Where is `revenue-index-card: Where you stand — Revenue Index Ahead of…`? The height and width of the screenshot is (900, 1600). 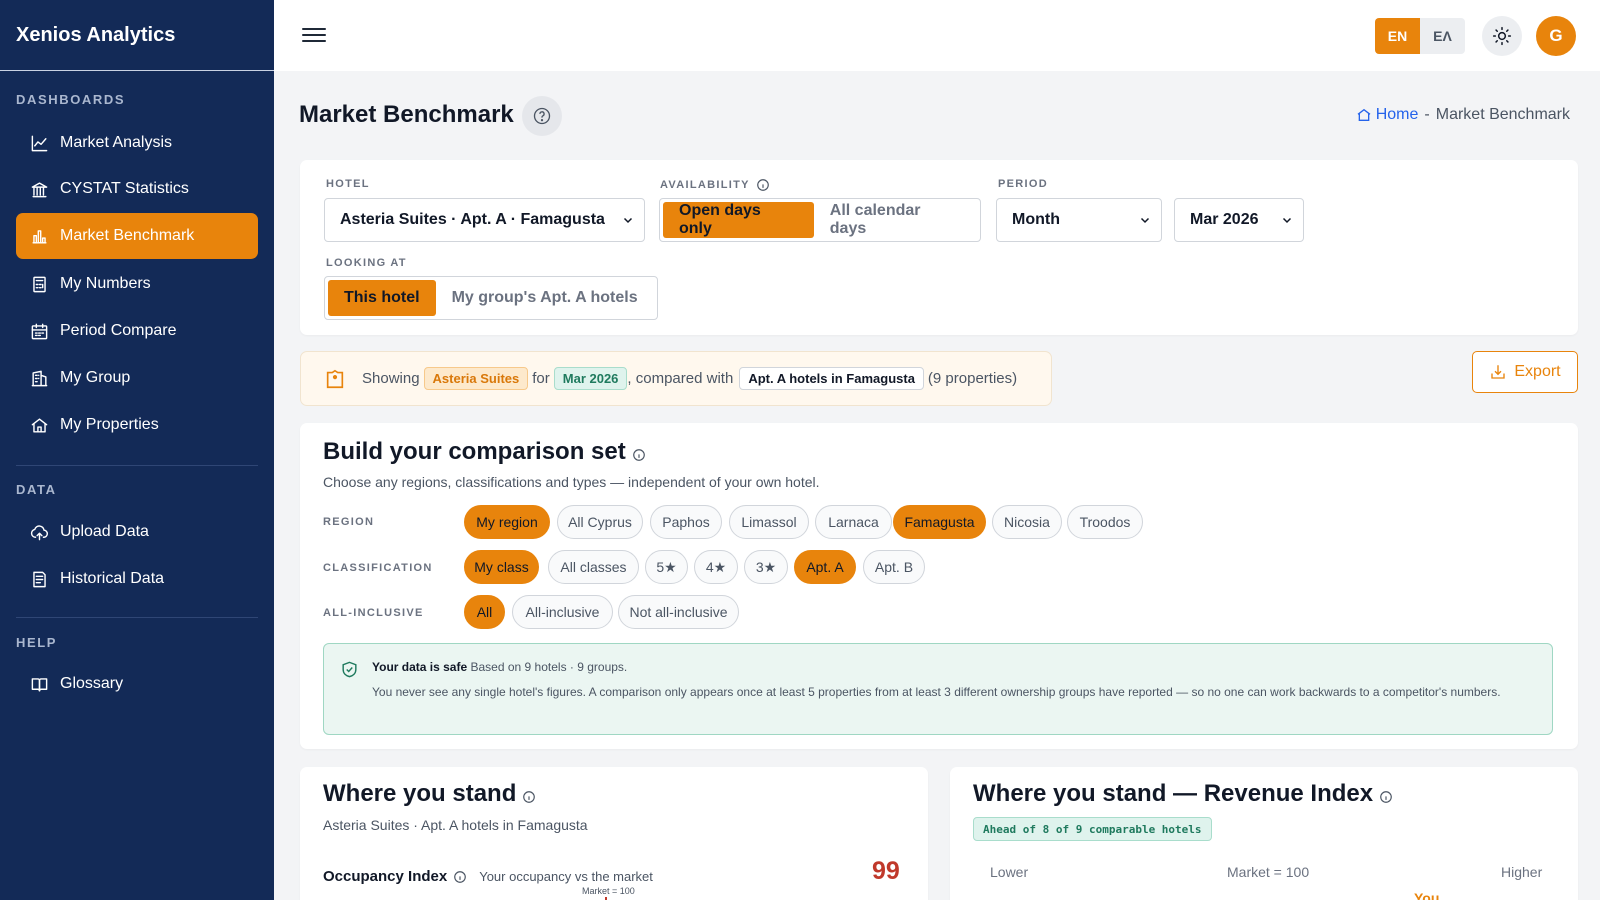 revenue-index-card: Where you stand — Revenue Index Ahead of… is located at coordinates (1264, 833).